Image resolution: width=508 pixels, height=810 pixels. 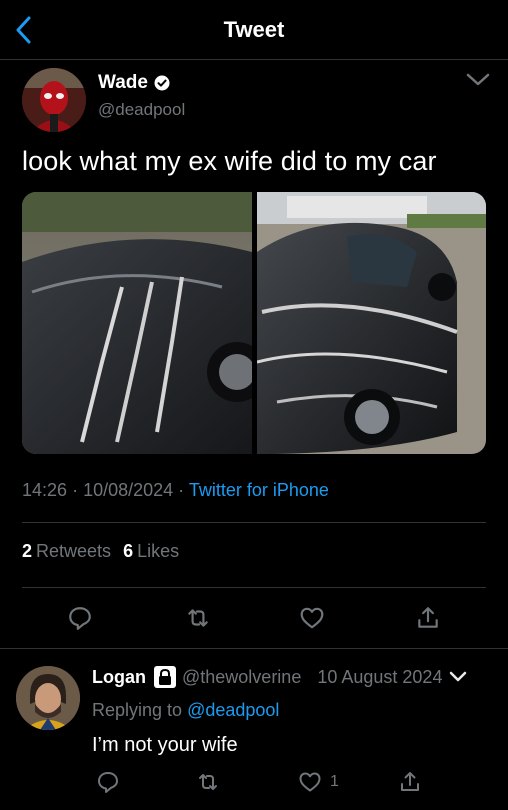 What do you see at coordinates (137, 710) in the screenshot?
I see `replying-prefix: Replying to` at bounding box center [137, 710].